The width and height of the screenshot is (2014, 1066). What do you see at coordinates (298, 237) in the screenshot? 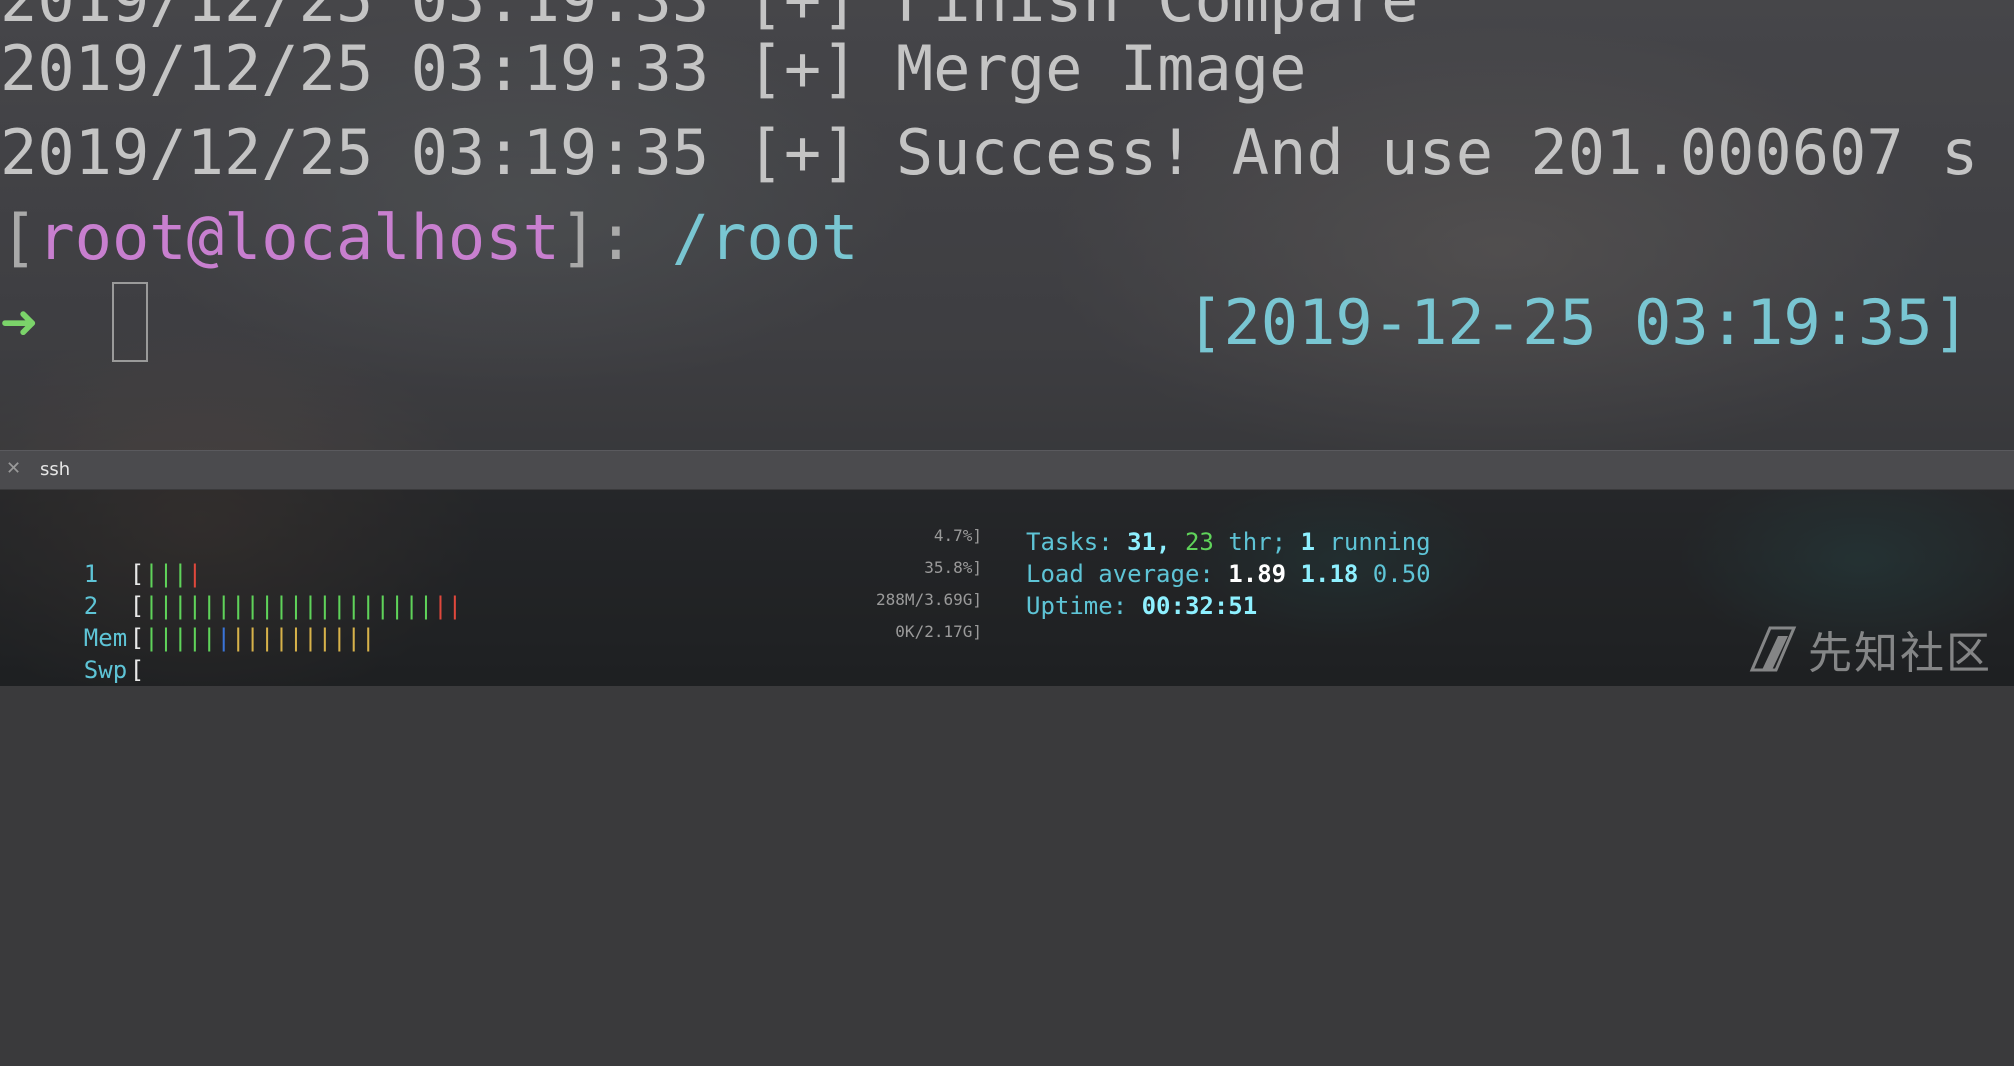
I see `prompt-user-host: root@localhost` at bounding box center [298, 237].